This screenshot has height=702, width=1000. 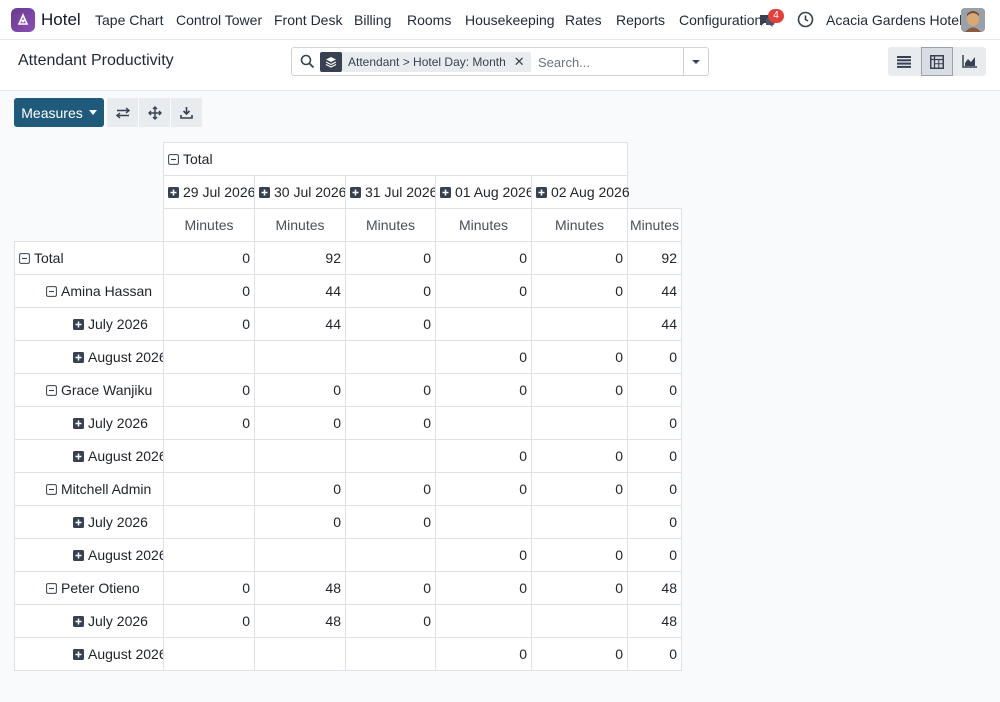 I want to click on column-header-date: 31 Jul 2026, so click(x=391, y=192).